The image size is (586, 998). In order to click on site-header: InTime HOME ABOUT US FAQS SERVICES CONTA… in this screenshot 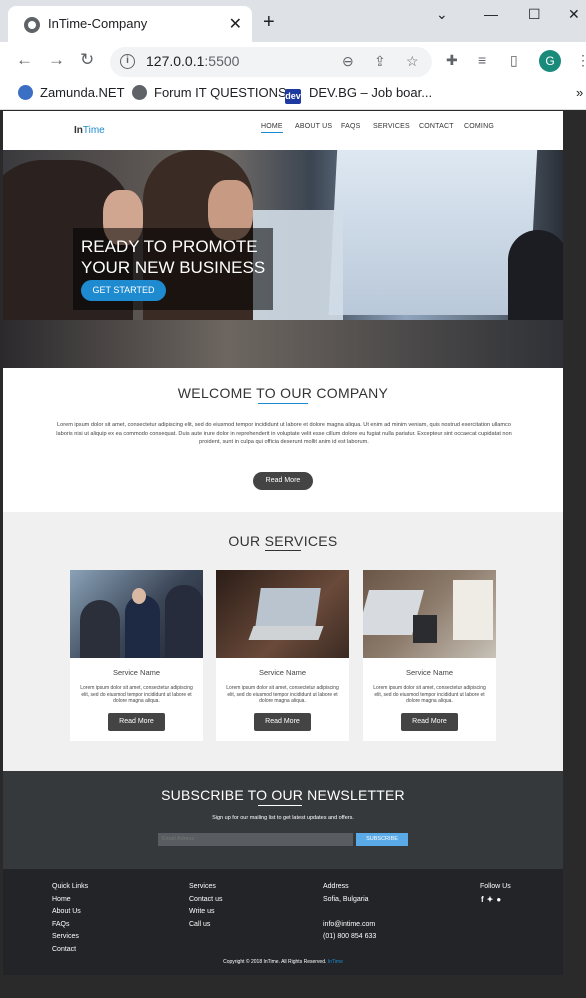, I will do `click(283, 130)`.